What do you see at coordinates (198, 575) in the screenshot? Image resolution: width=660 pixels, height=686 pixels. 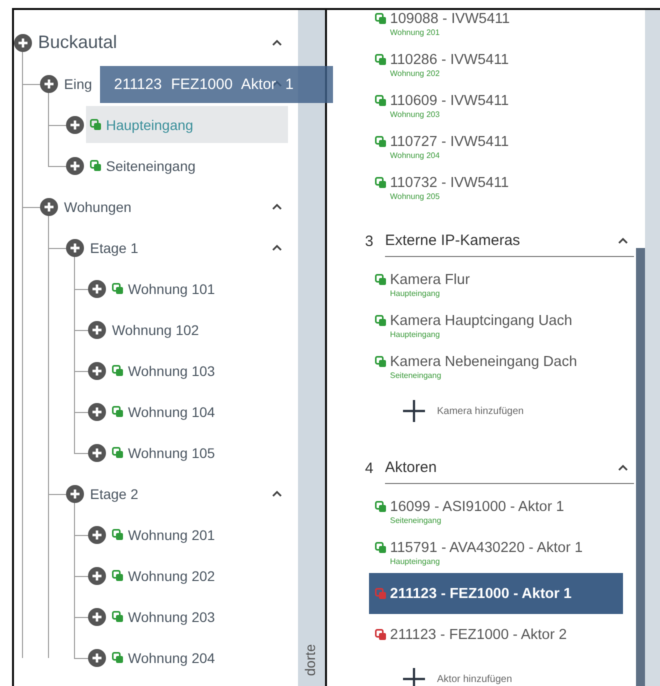 I see `tree-item: Wohnung 202` at bounding box center [198, 575].